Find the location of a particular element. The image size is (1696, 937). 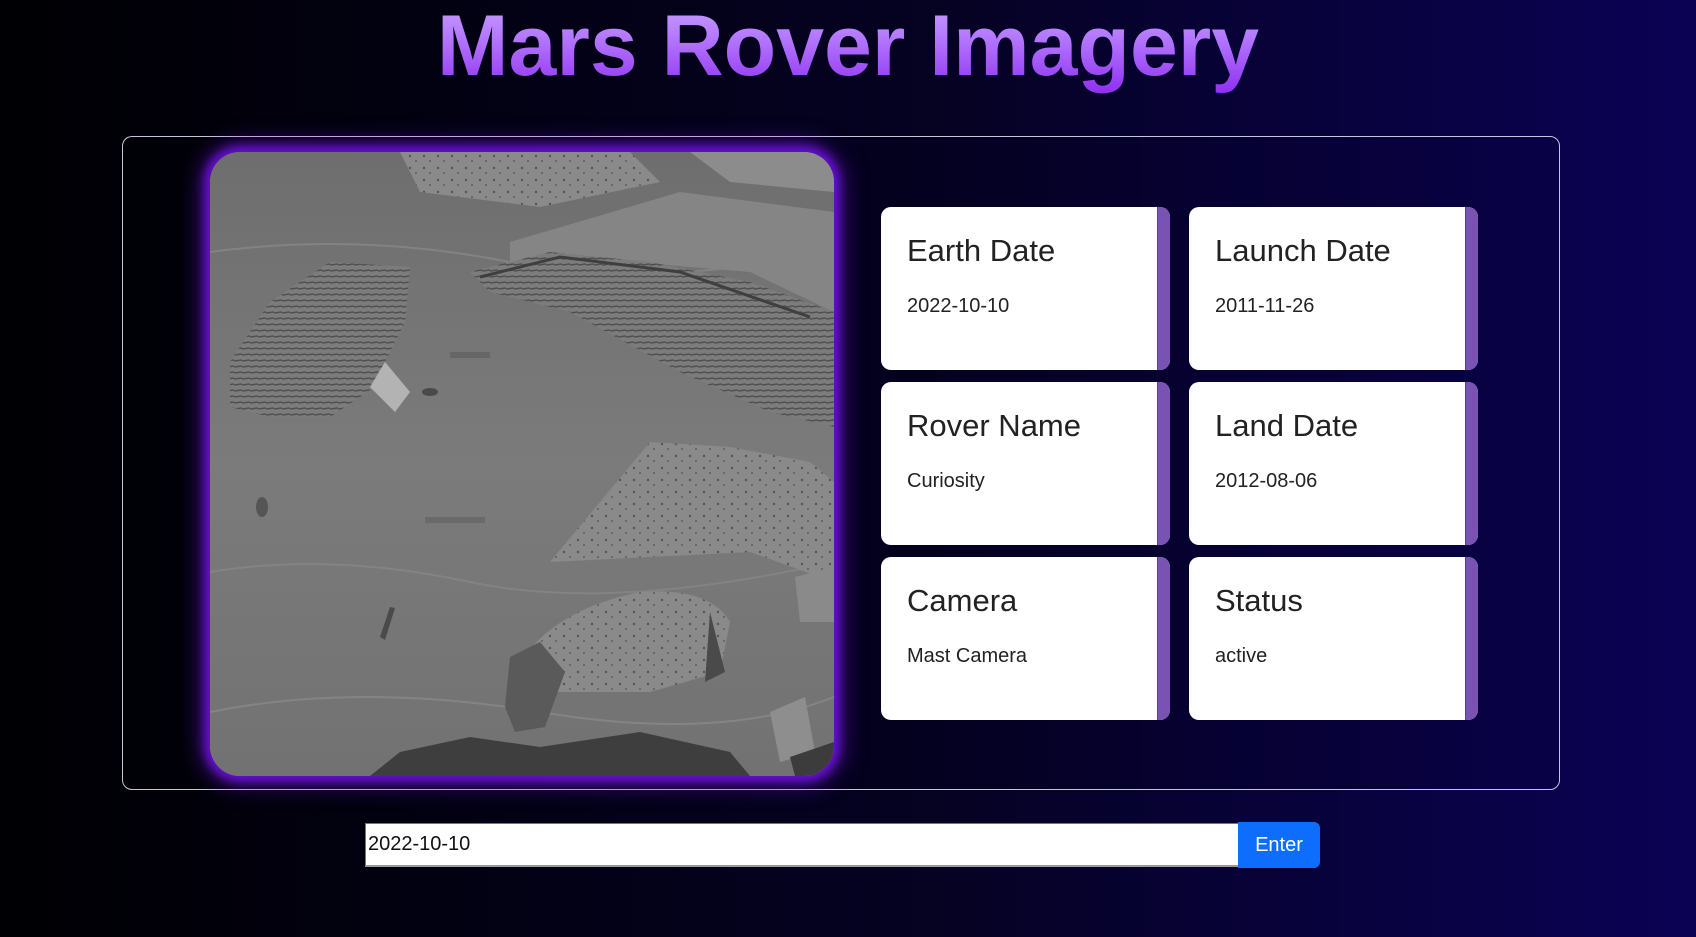

earth-date-card: Earth Date 2022-10-10 is located at coordinates (1025, 288).